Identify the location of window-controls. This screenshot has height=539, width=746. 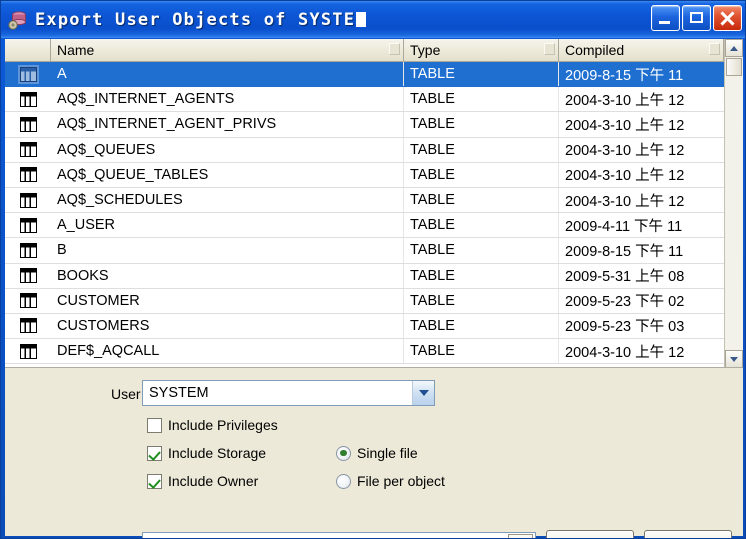
(696, 18).